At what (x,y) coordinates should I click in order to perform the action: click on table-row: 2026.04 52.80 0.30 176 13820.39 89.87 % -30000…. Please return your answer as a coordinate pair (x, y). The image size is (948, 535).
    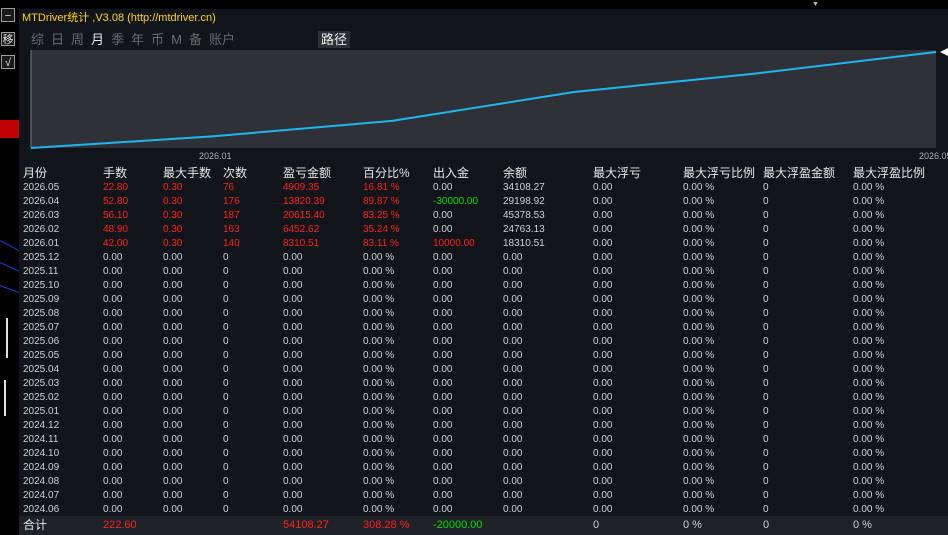
    Looking at the image, I should click on (483, 202).